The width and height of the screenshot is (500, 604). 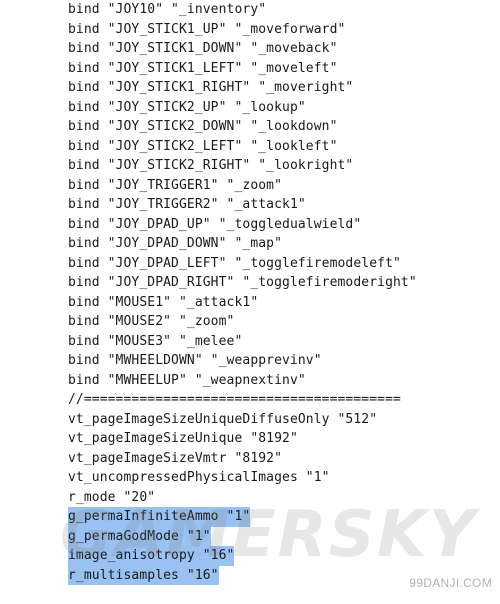 What do you see at coordinates (215, 224) in the screenshot?
I see `code-line-text: bind "JOY_DPAD_UP" "_toggledualwield"` at bounding box center [215, 224].